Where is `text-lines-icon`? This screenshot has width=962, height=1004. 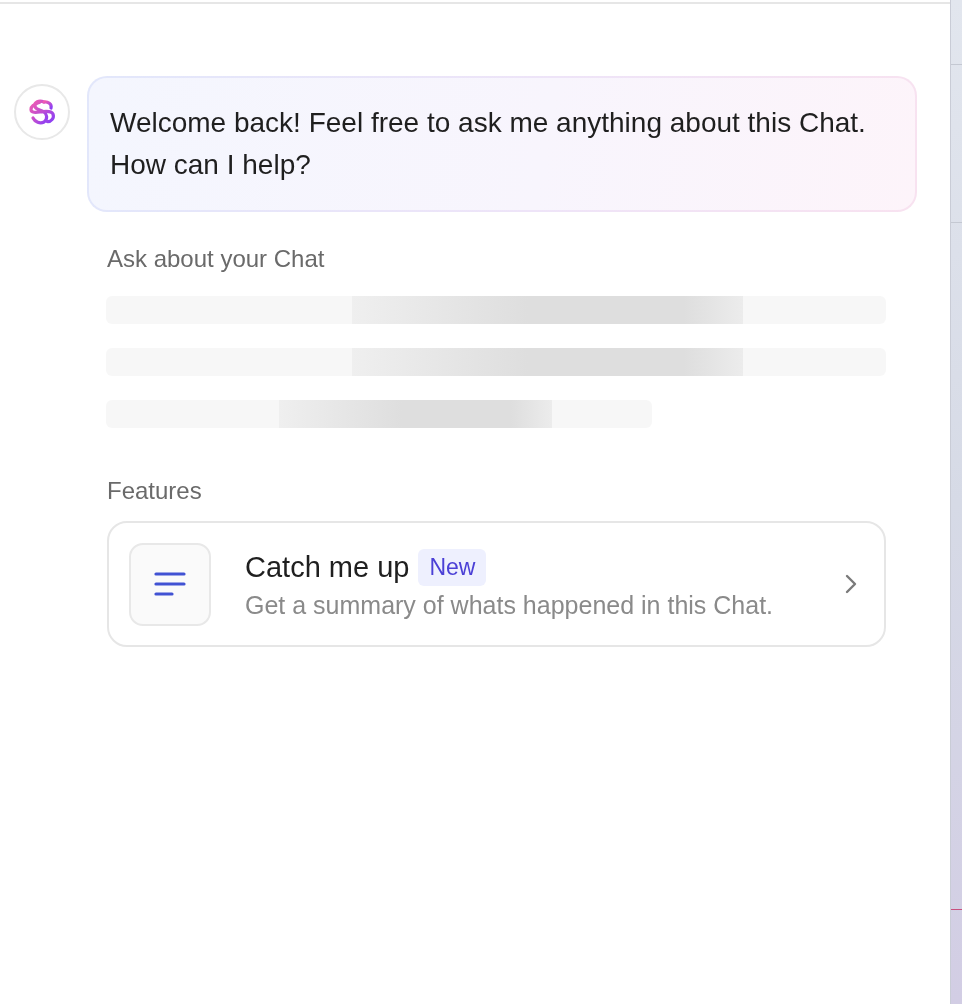 text-lines-icon is located at coordinates (170, 584).